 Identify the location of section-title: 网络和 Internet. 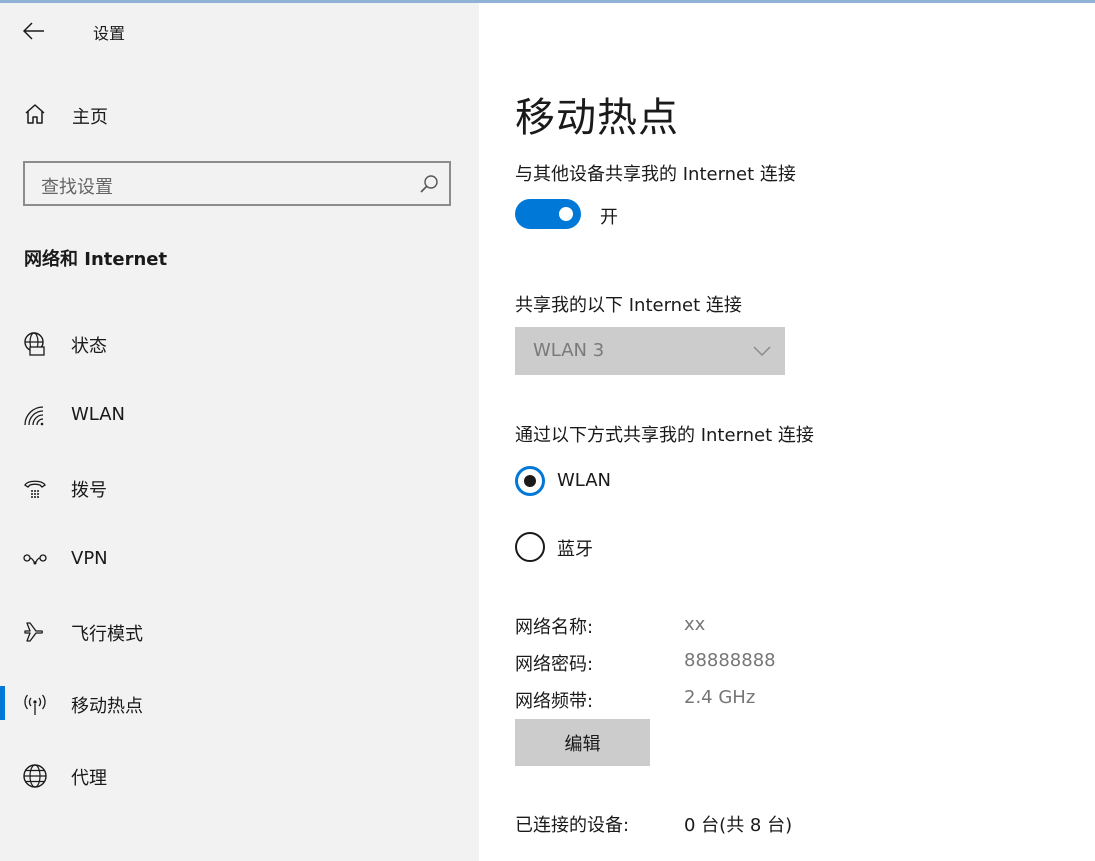
(96, 259).